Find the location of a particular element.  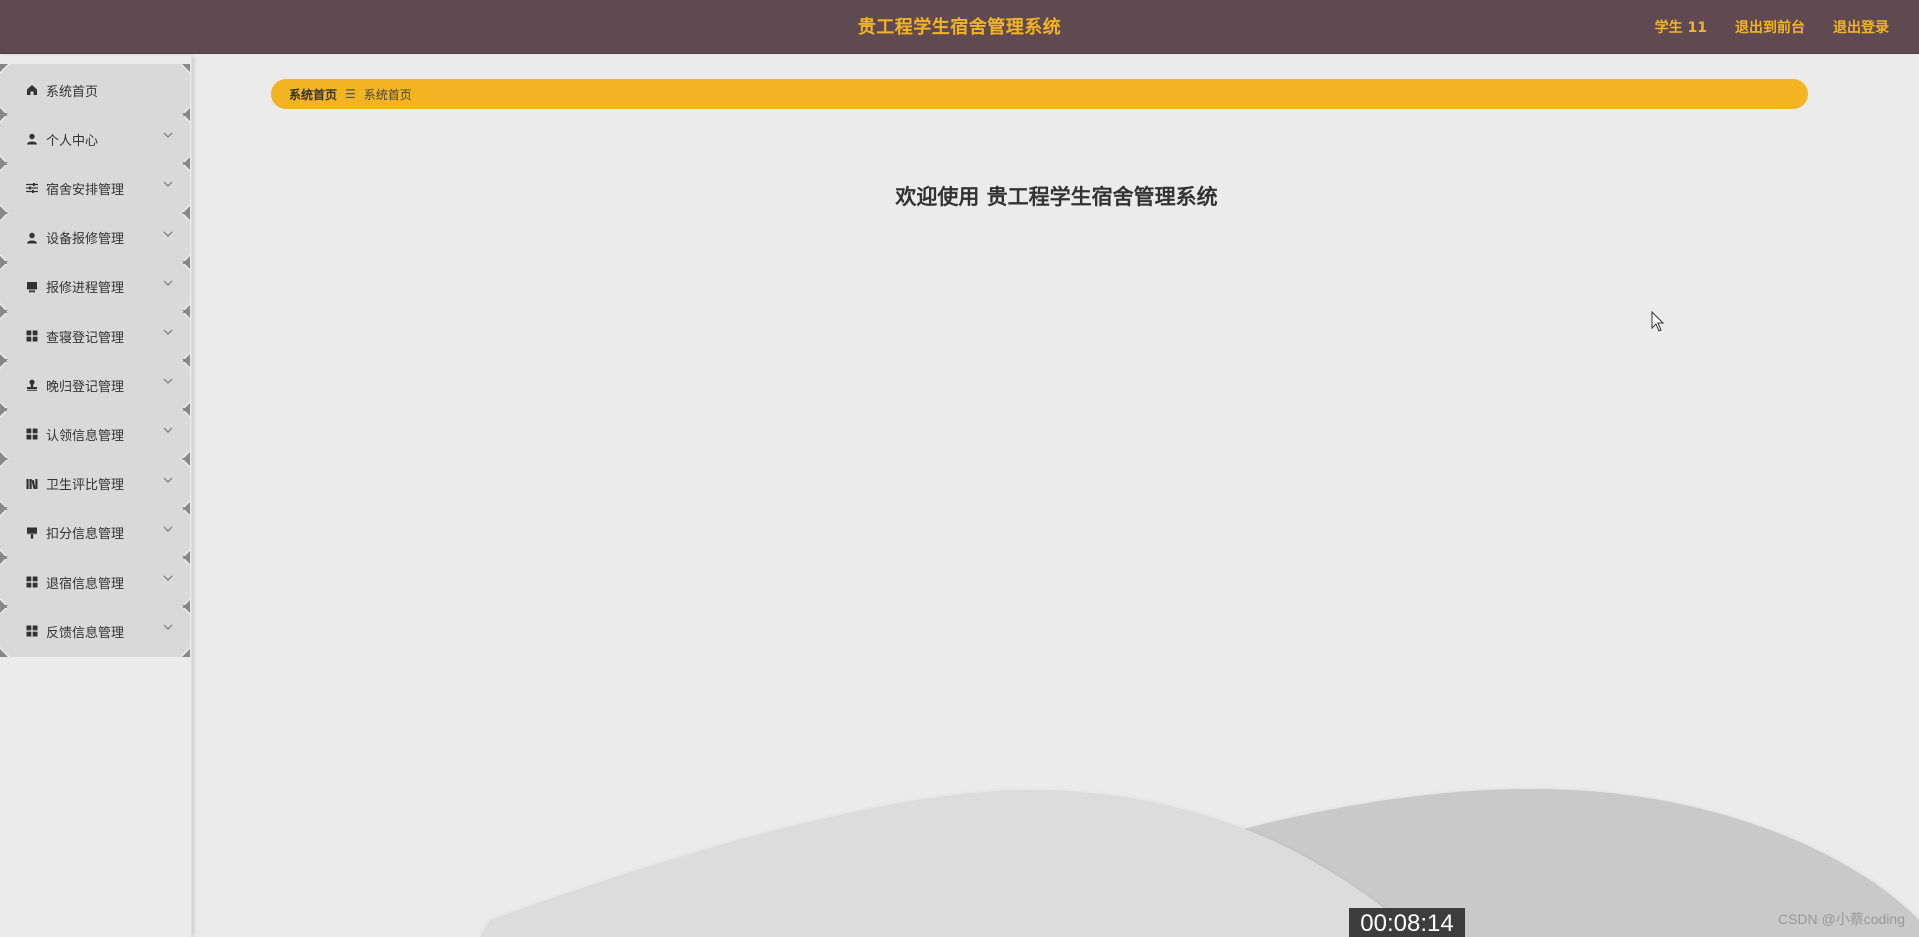

breadcrumb-home: 系统首页 is located at coordinates (313, 94).